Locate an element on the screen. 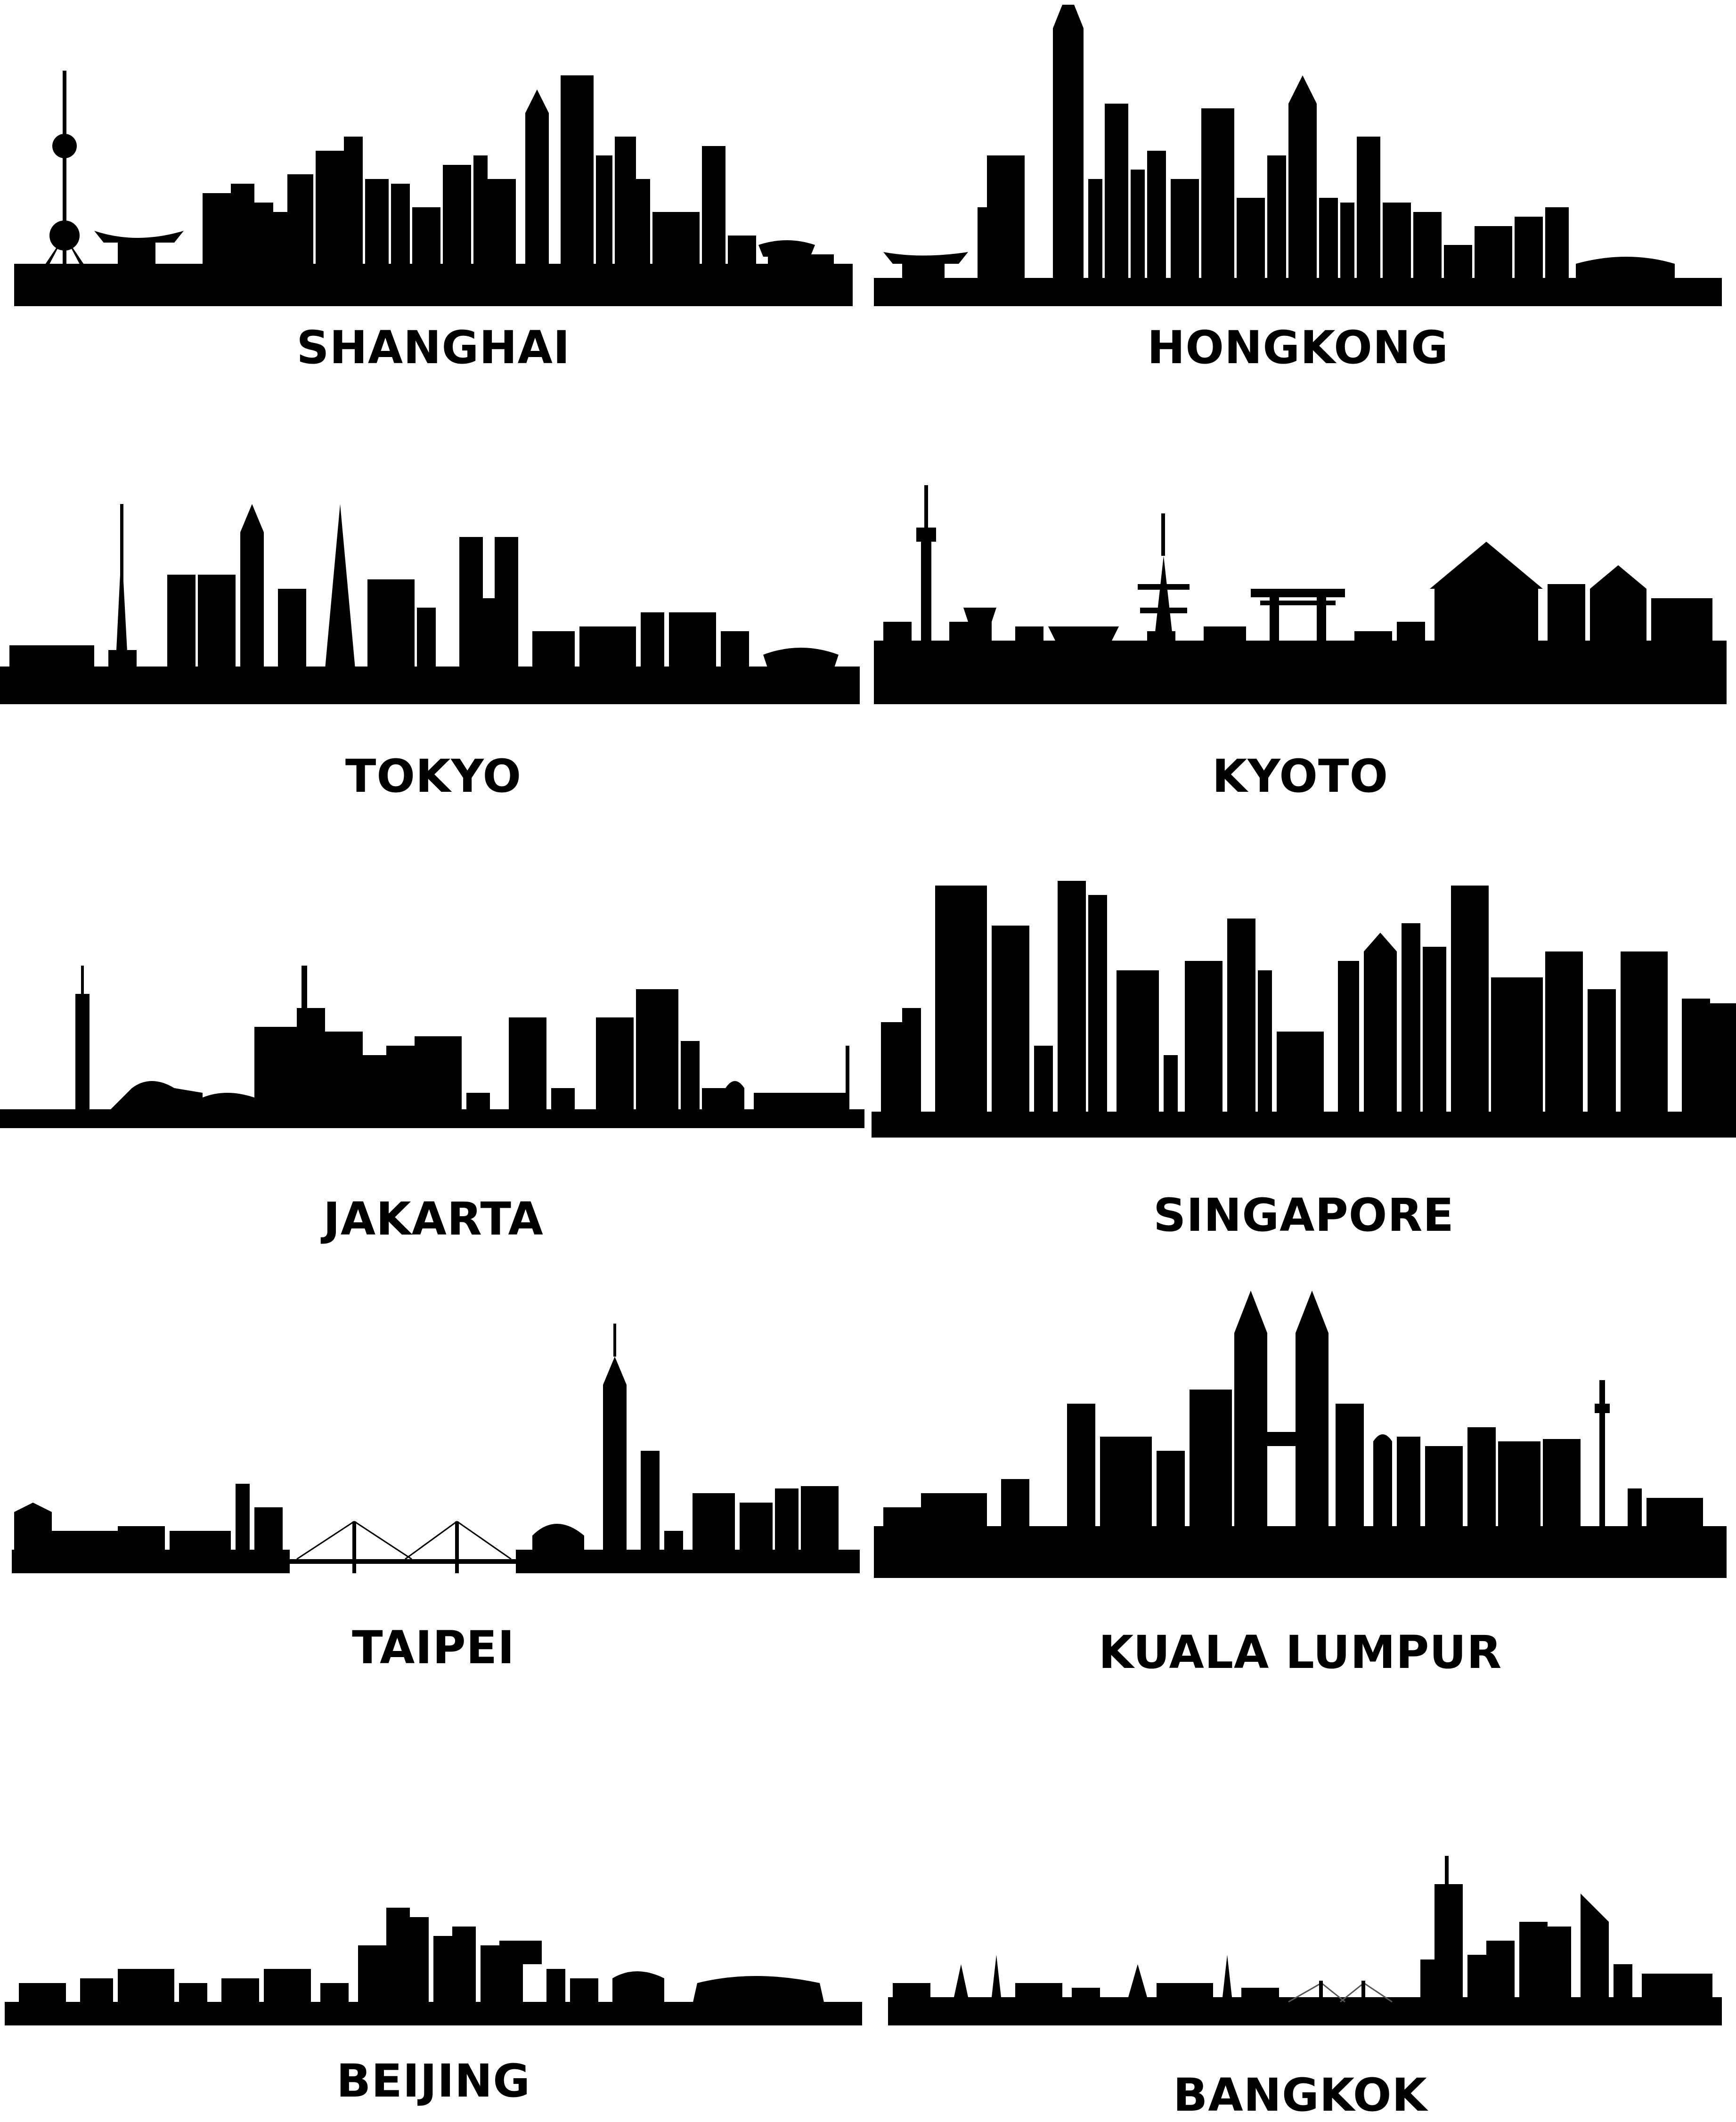 The height and width of the screenshot is (2122, 1736). city-label-bangkok: BANGKOK is located at coordinates (1300, 2095).